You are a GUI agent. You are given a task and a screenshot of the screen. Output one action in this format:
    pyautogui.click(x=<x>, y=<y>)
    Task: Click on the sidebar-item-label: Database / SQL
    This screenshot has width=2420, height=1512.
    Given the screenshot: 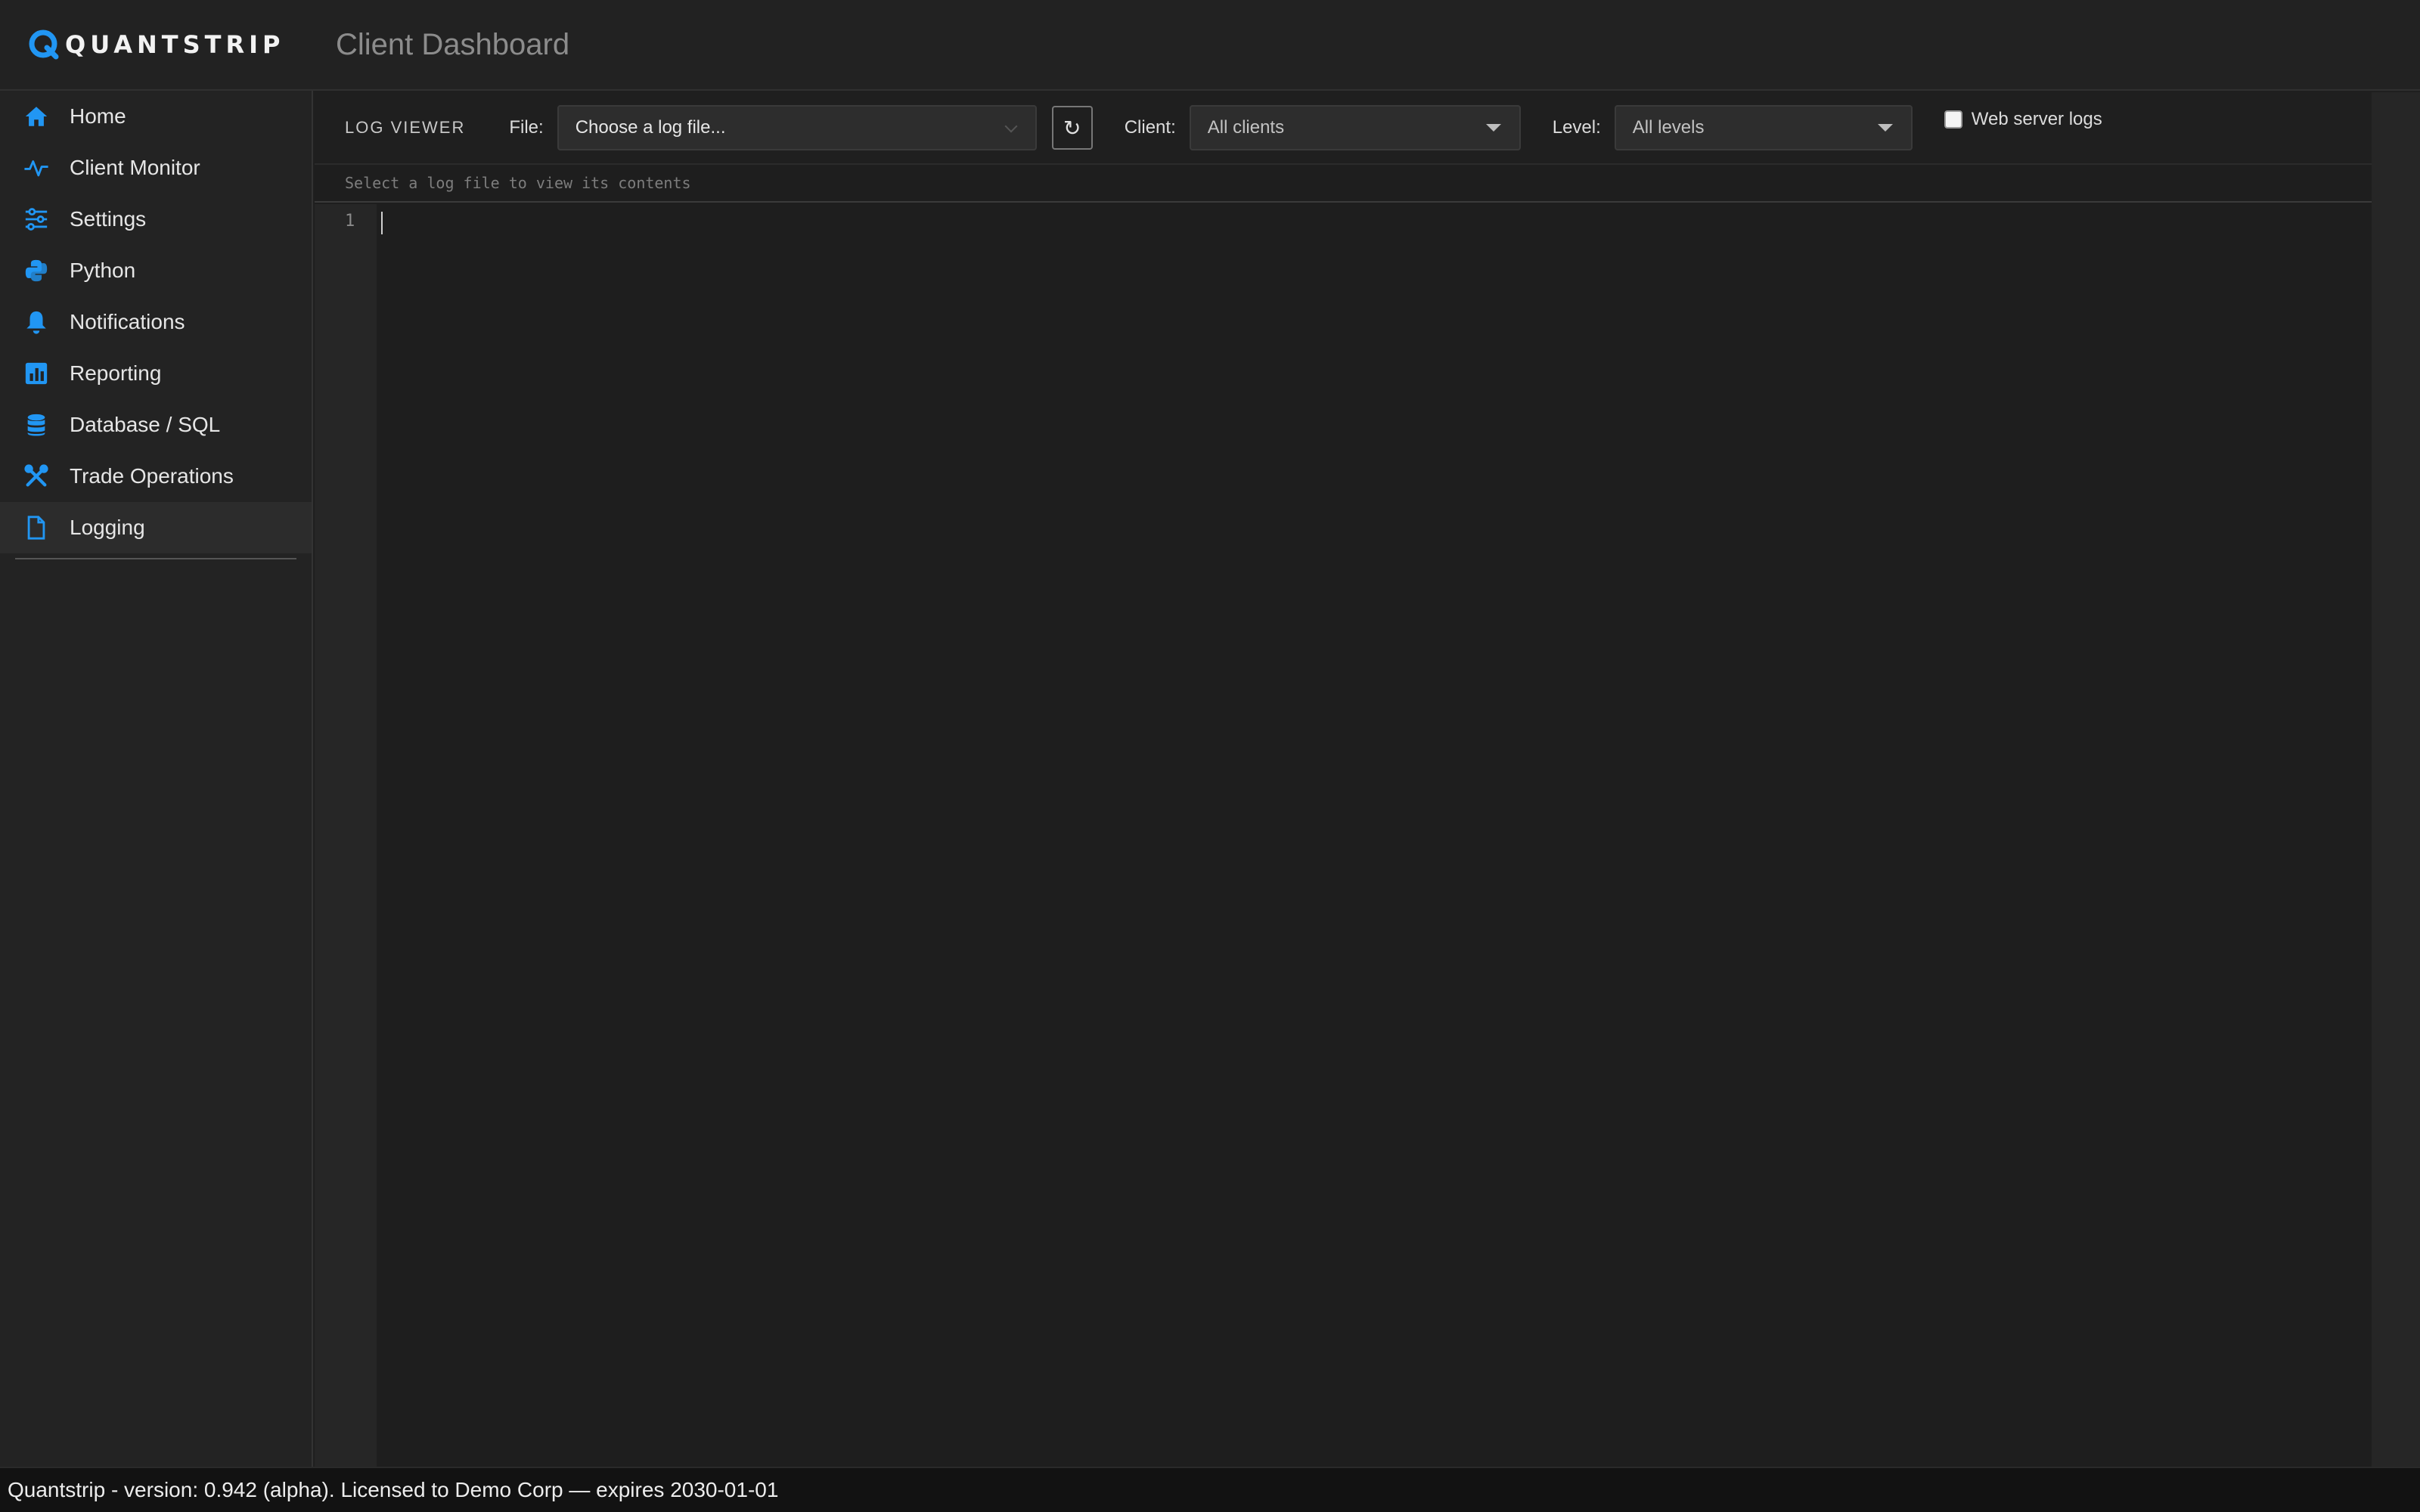 What is the action you would take?
    pyautogui.click(x=145, y=424)
    